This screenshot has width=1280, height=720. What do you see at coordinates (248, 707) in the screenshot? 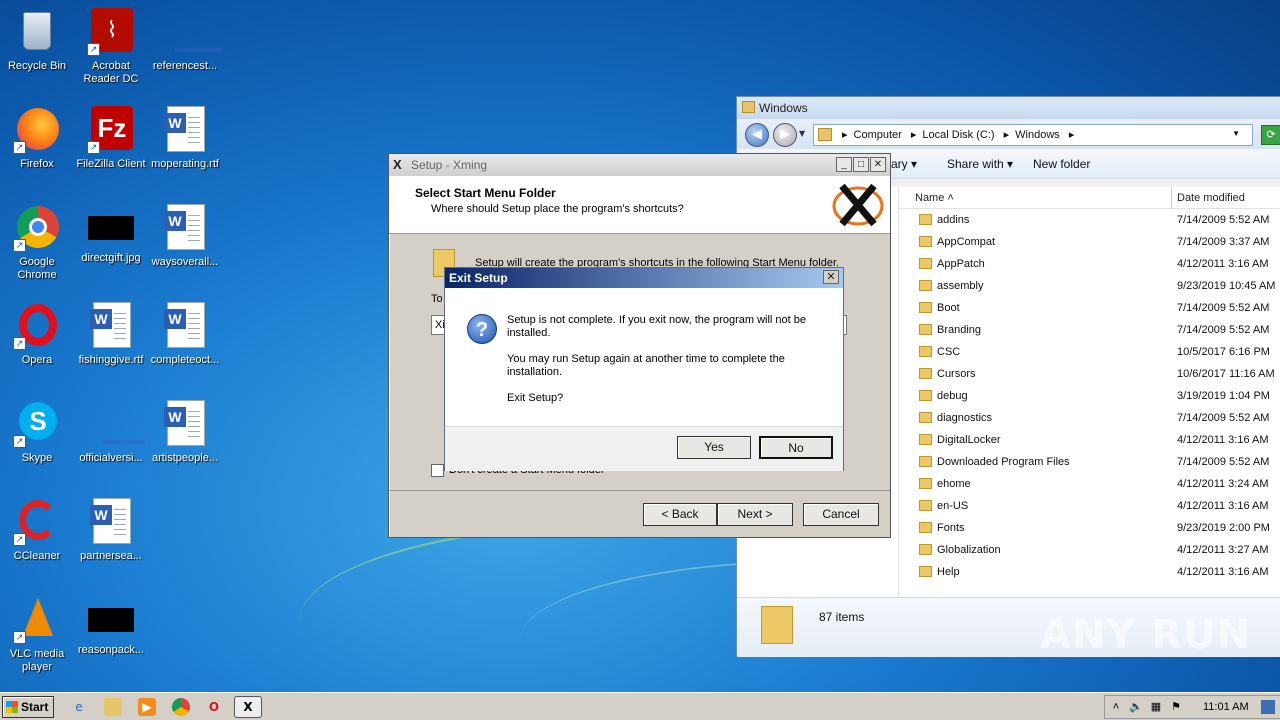
I see `xming-taskbar-icon: X` at bounding box center [248, 707].